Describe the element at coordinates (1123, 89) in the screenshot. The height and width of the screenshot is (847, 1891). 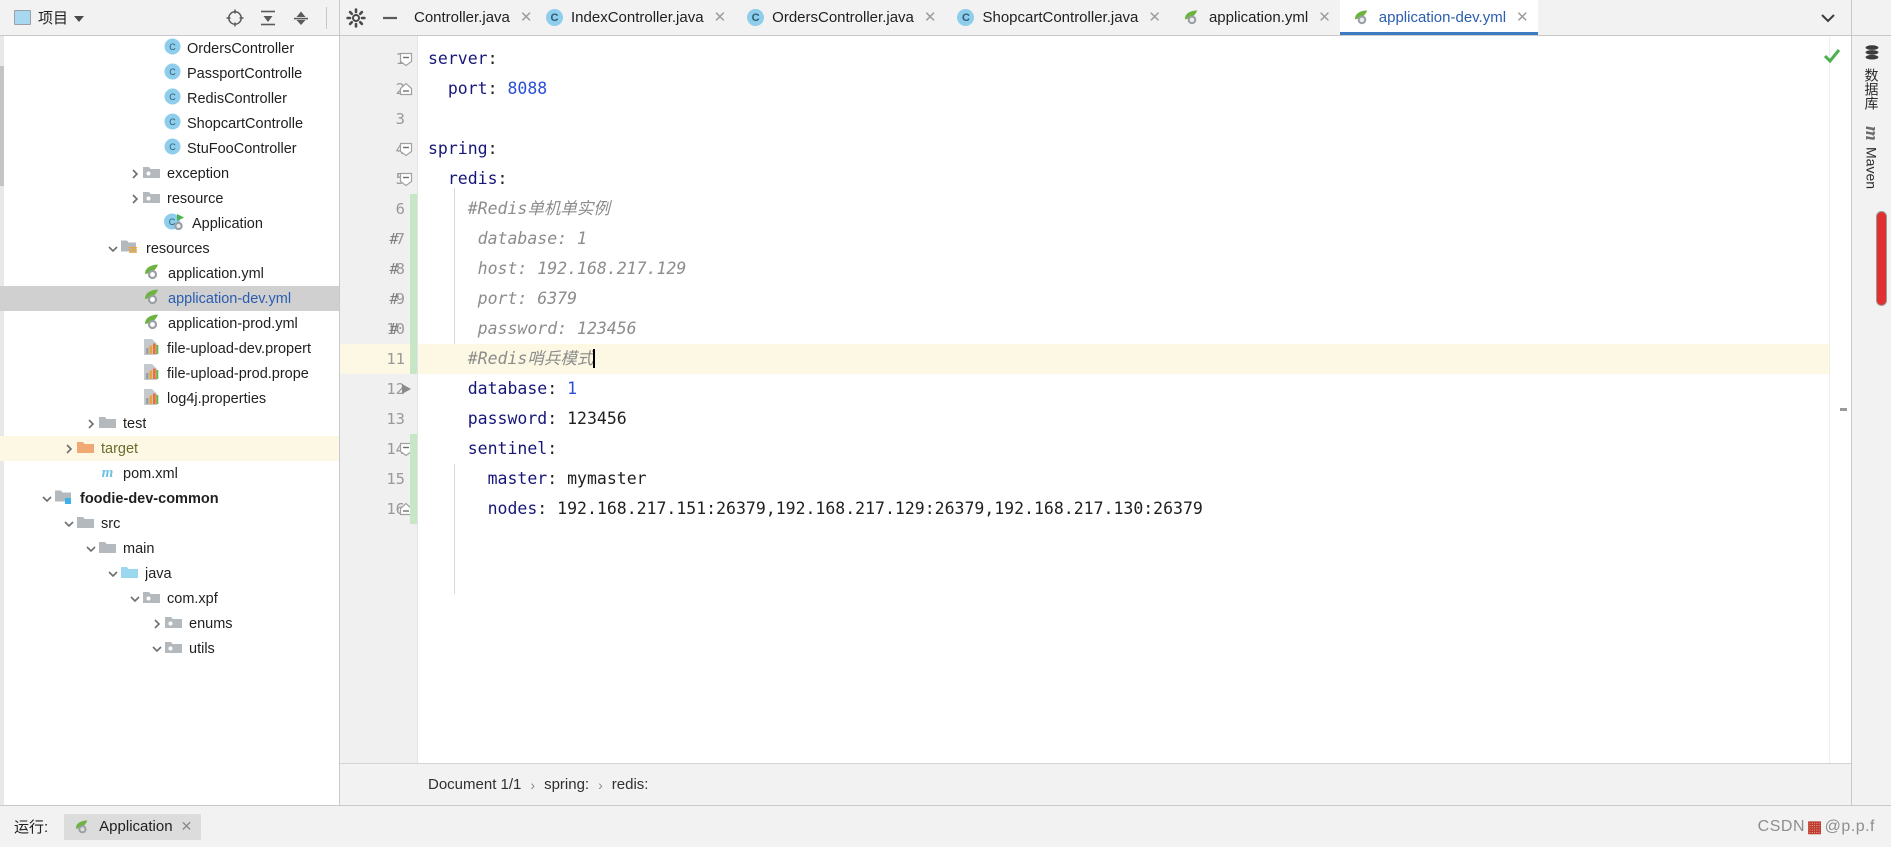
I see `code-line: port: 8088` at that location.